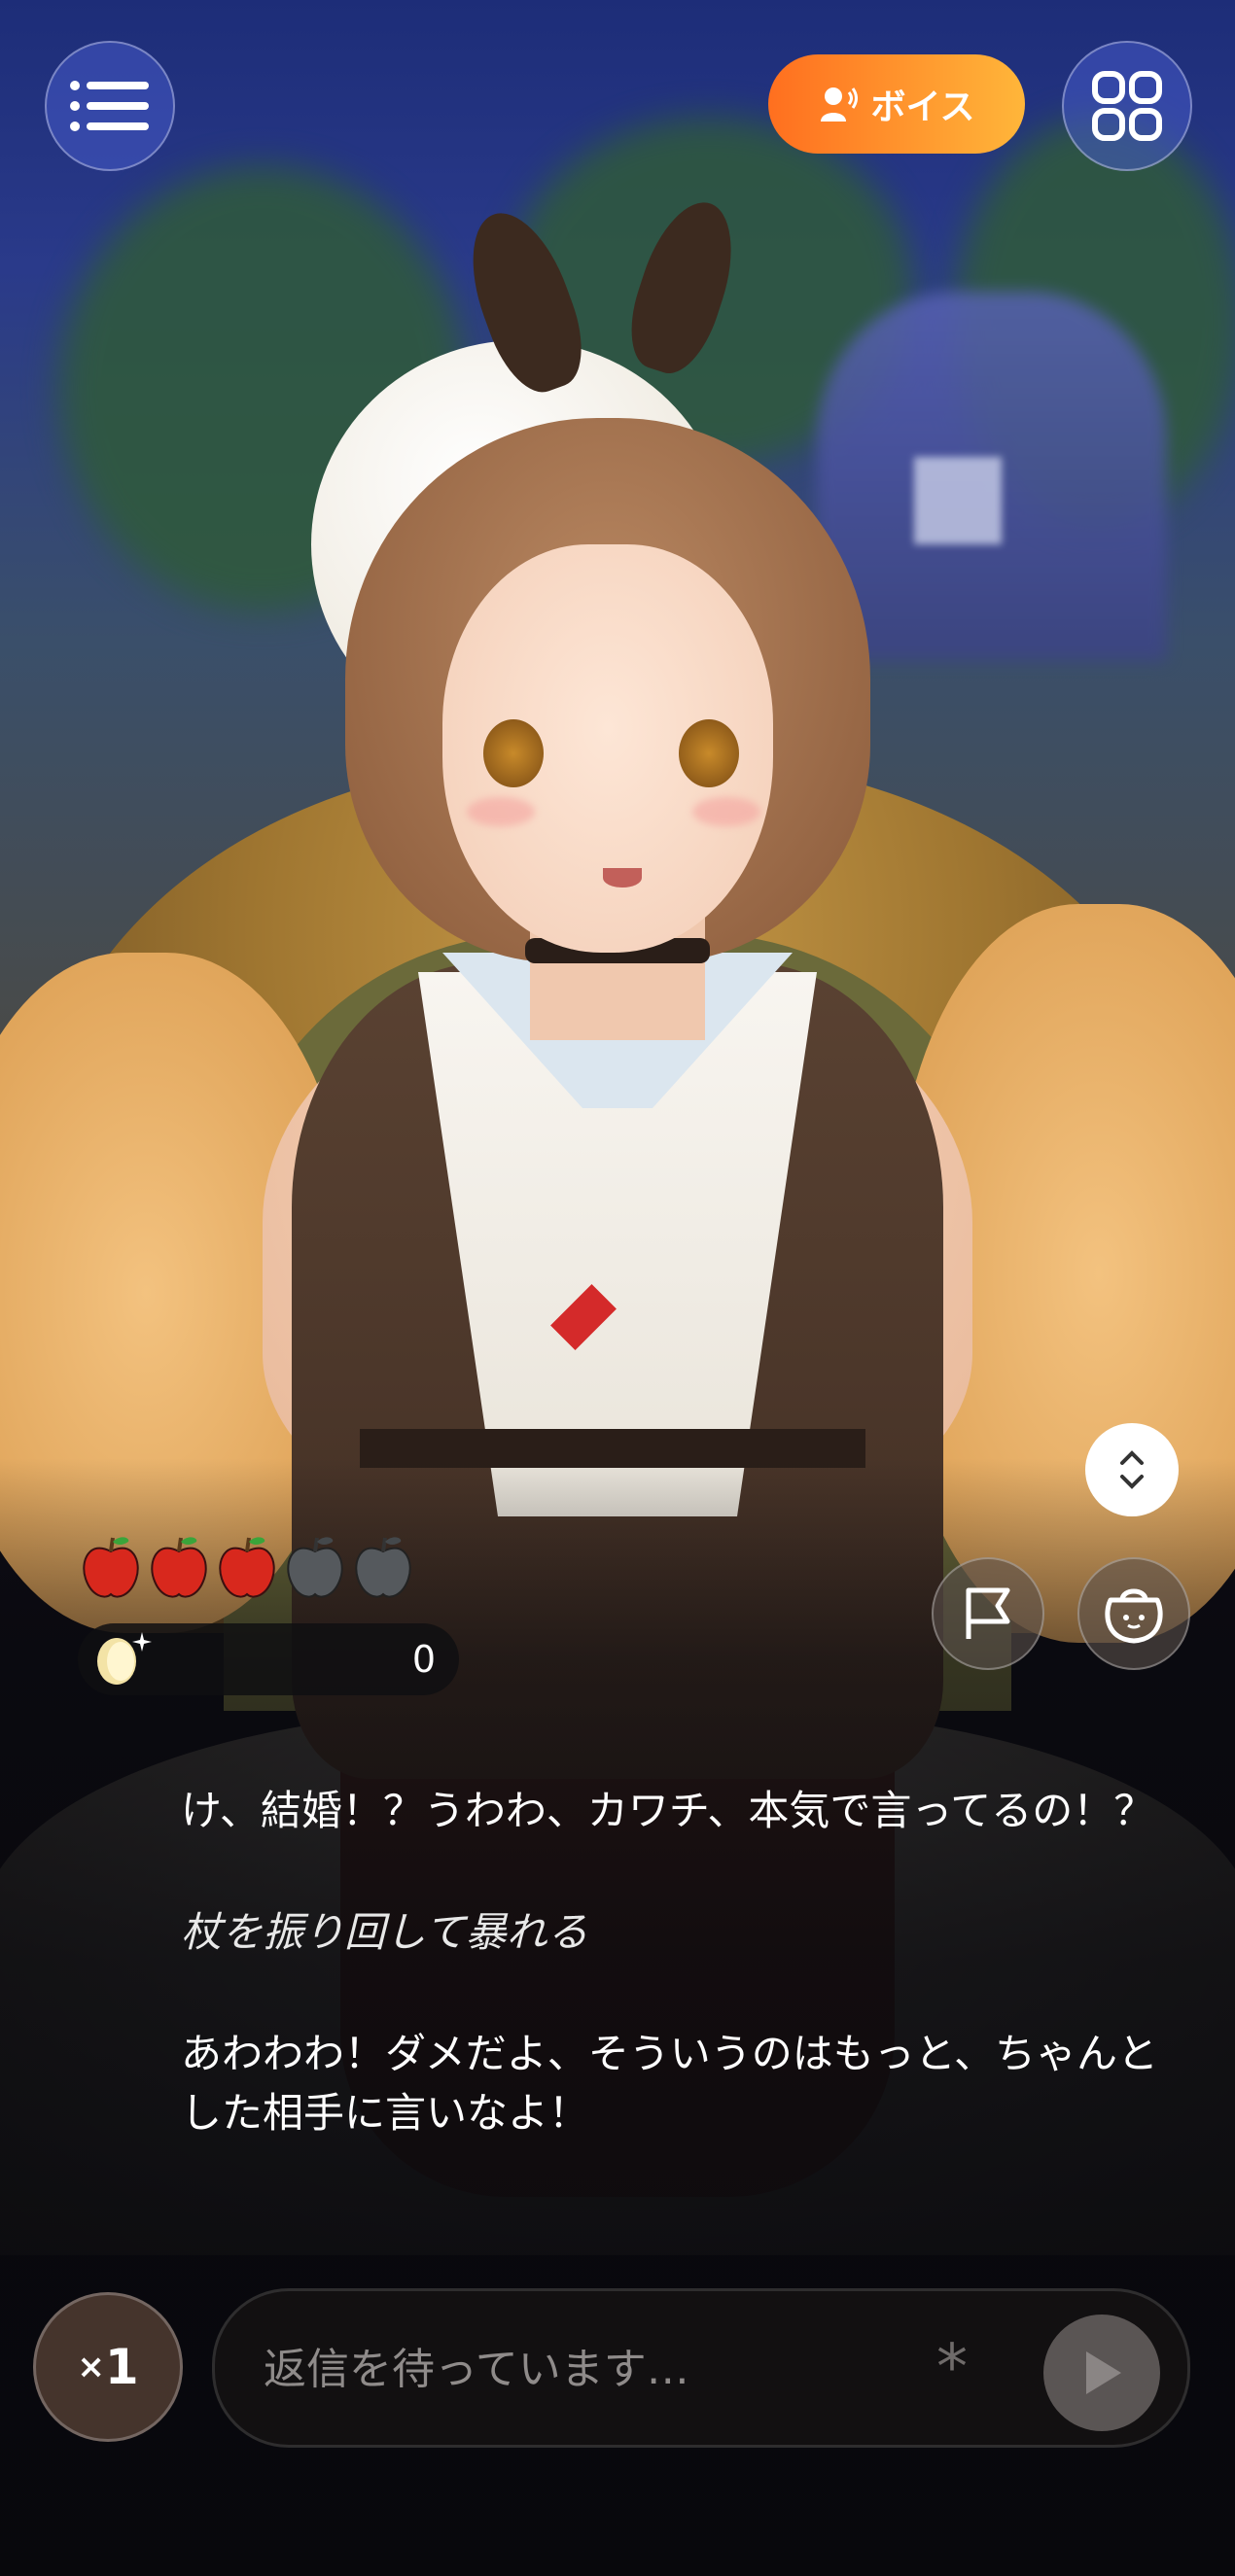  What do you see at coordinates (423, 1659) in the screenshot?
I see `coin-count: 0` at bounding box center [423, 1659].